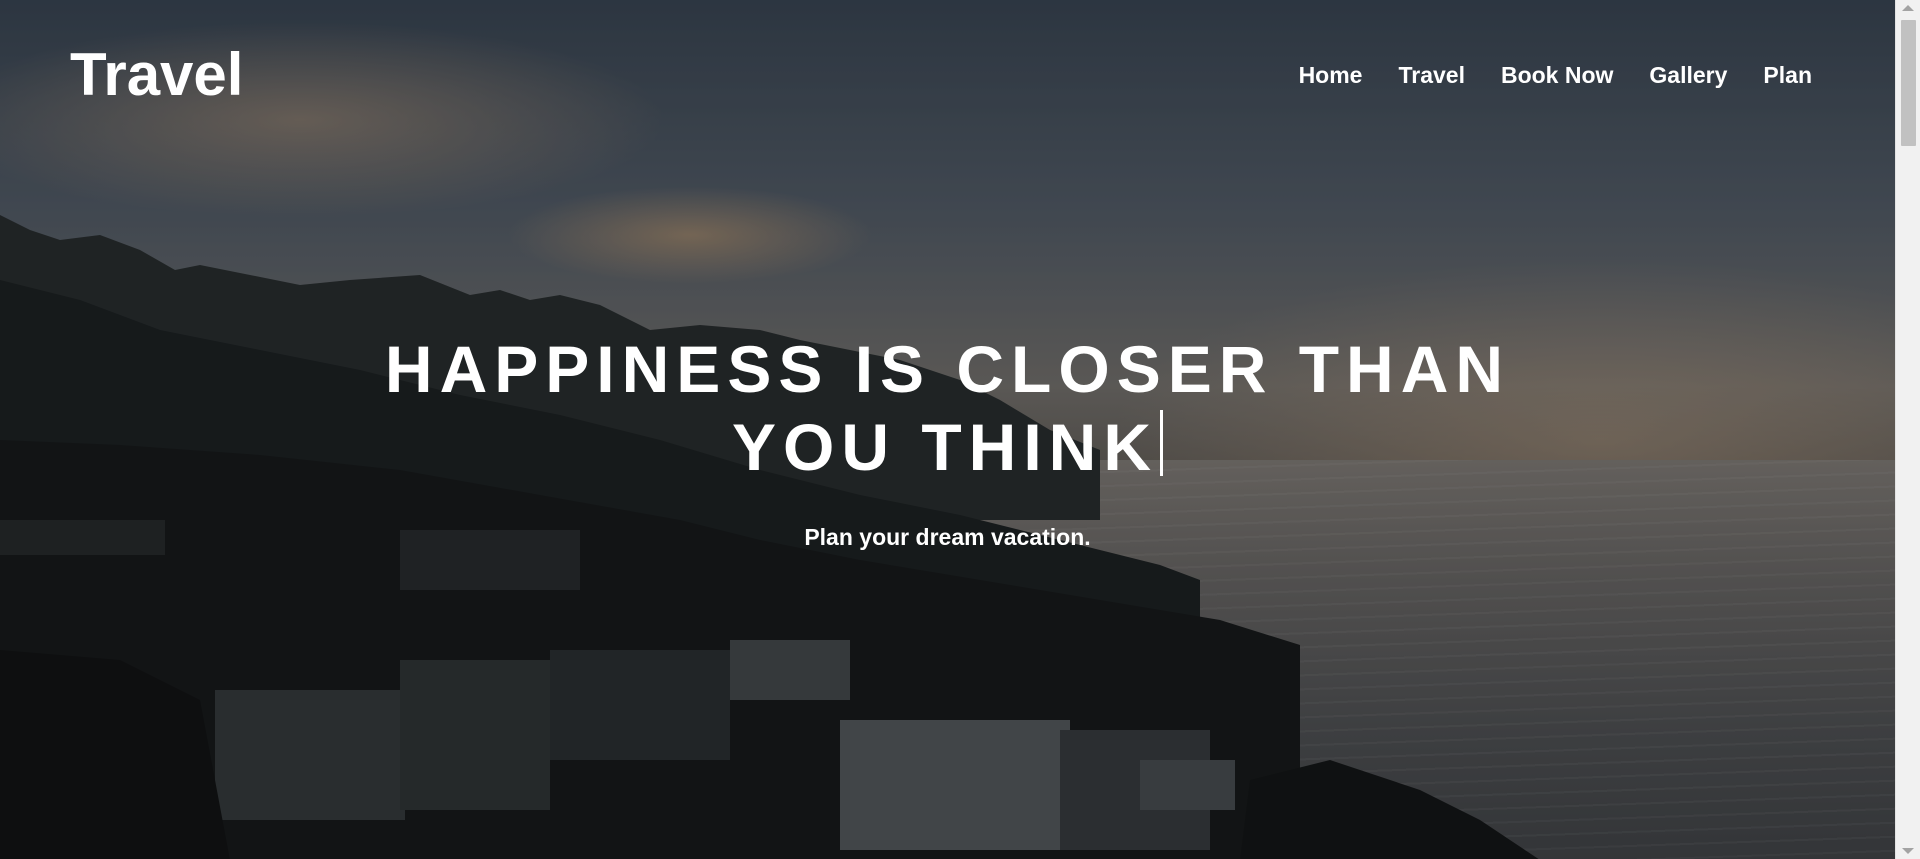 The height and width of the screenshot is (859, 1920). What do you see at coordinates (1688, 75) in the screenshot?
I see `nav-gallery: Gallery` at bounding box center [1688, 75].